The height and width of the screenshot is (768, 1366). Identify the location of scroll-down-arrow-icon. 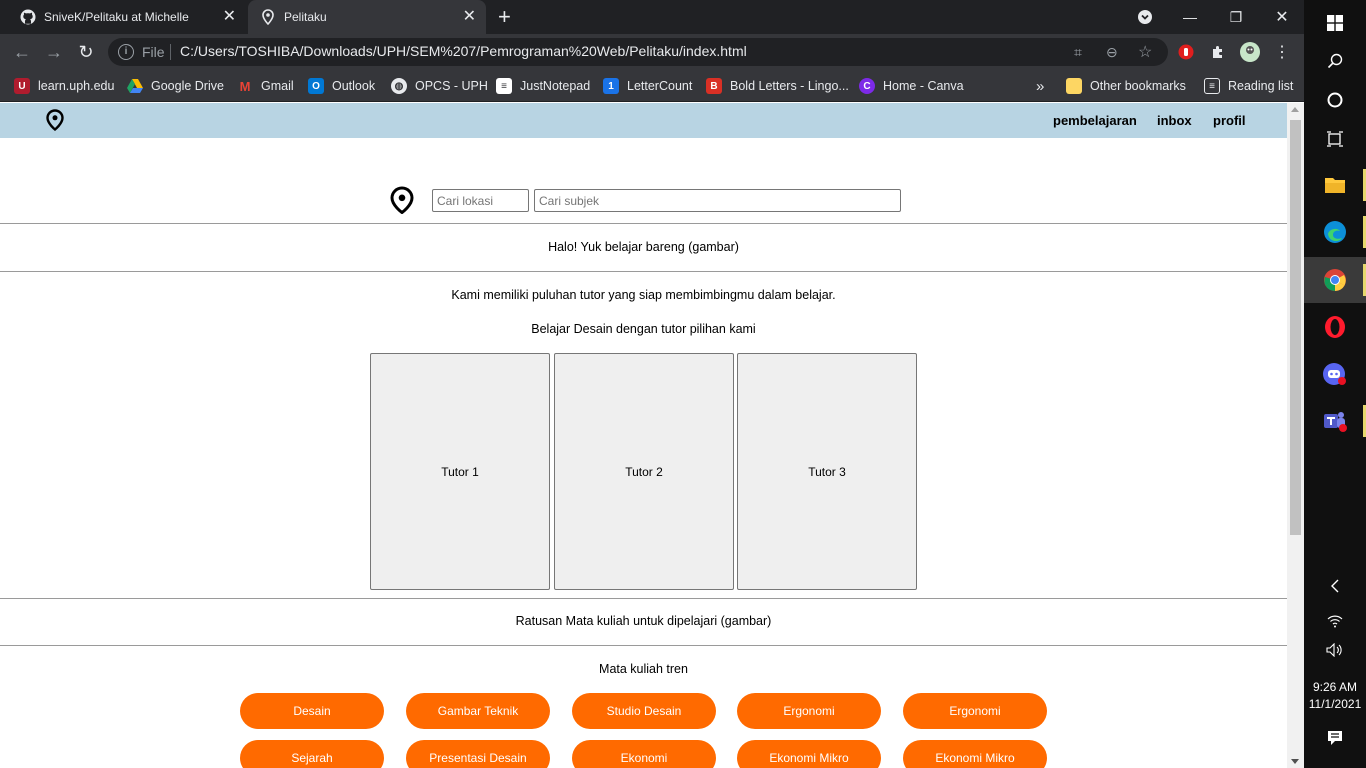
(1295, 761).